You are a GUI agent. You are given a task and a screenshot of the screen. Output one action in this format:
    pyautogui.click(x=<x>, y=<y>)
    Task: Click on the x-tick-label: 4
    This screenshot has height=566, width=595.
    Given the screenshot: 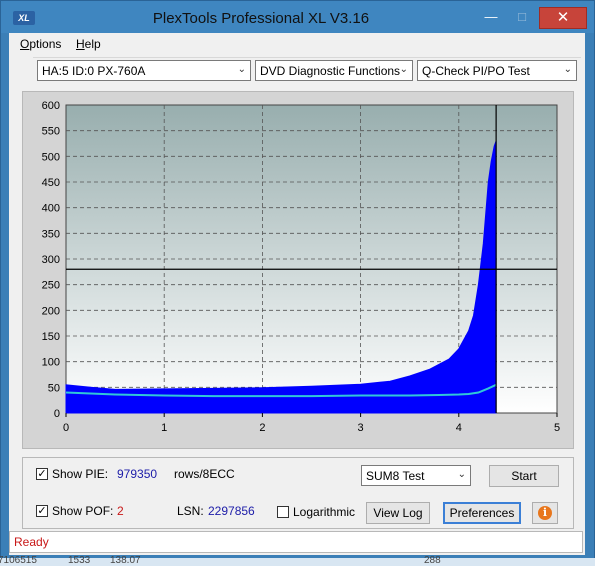 What is the action you would take?
    pyautogui.click(x=459, y=428)
    